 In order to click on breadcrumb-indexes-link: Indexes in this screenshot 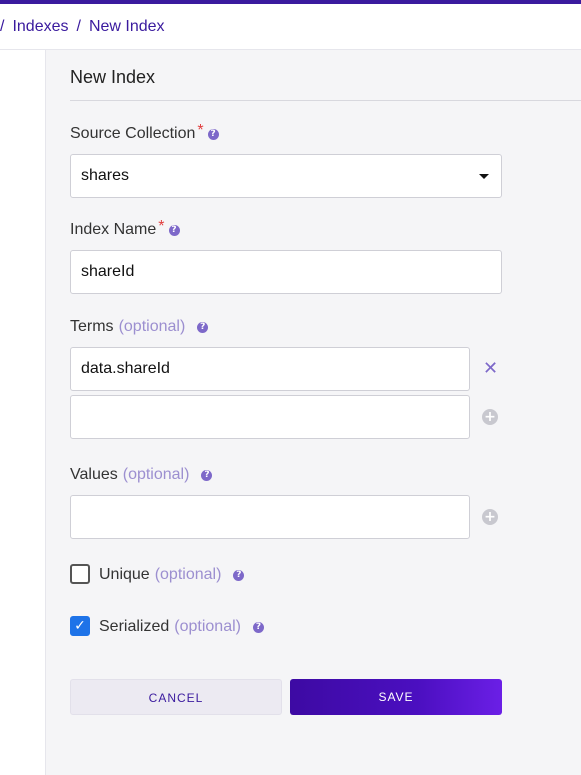, I will do `click(40, 27)`.